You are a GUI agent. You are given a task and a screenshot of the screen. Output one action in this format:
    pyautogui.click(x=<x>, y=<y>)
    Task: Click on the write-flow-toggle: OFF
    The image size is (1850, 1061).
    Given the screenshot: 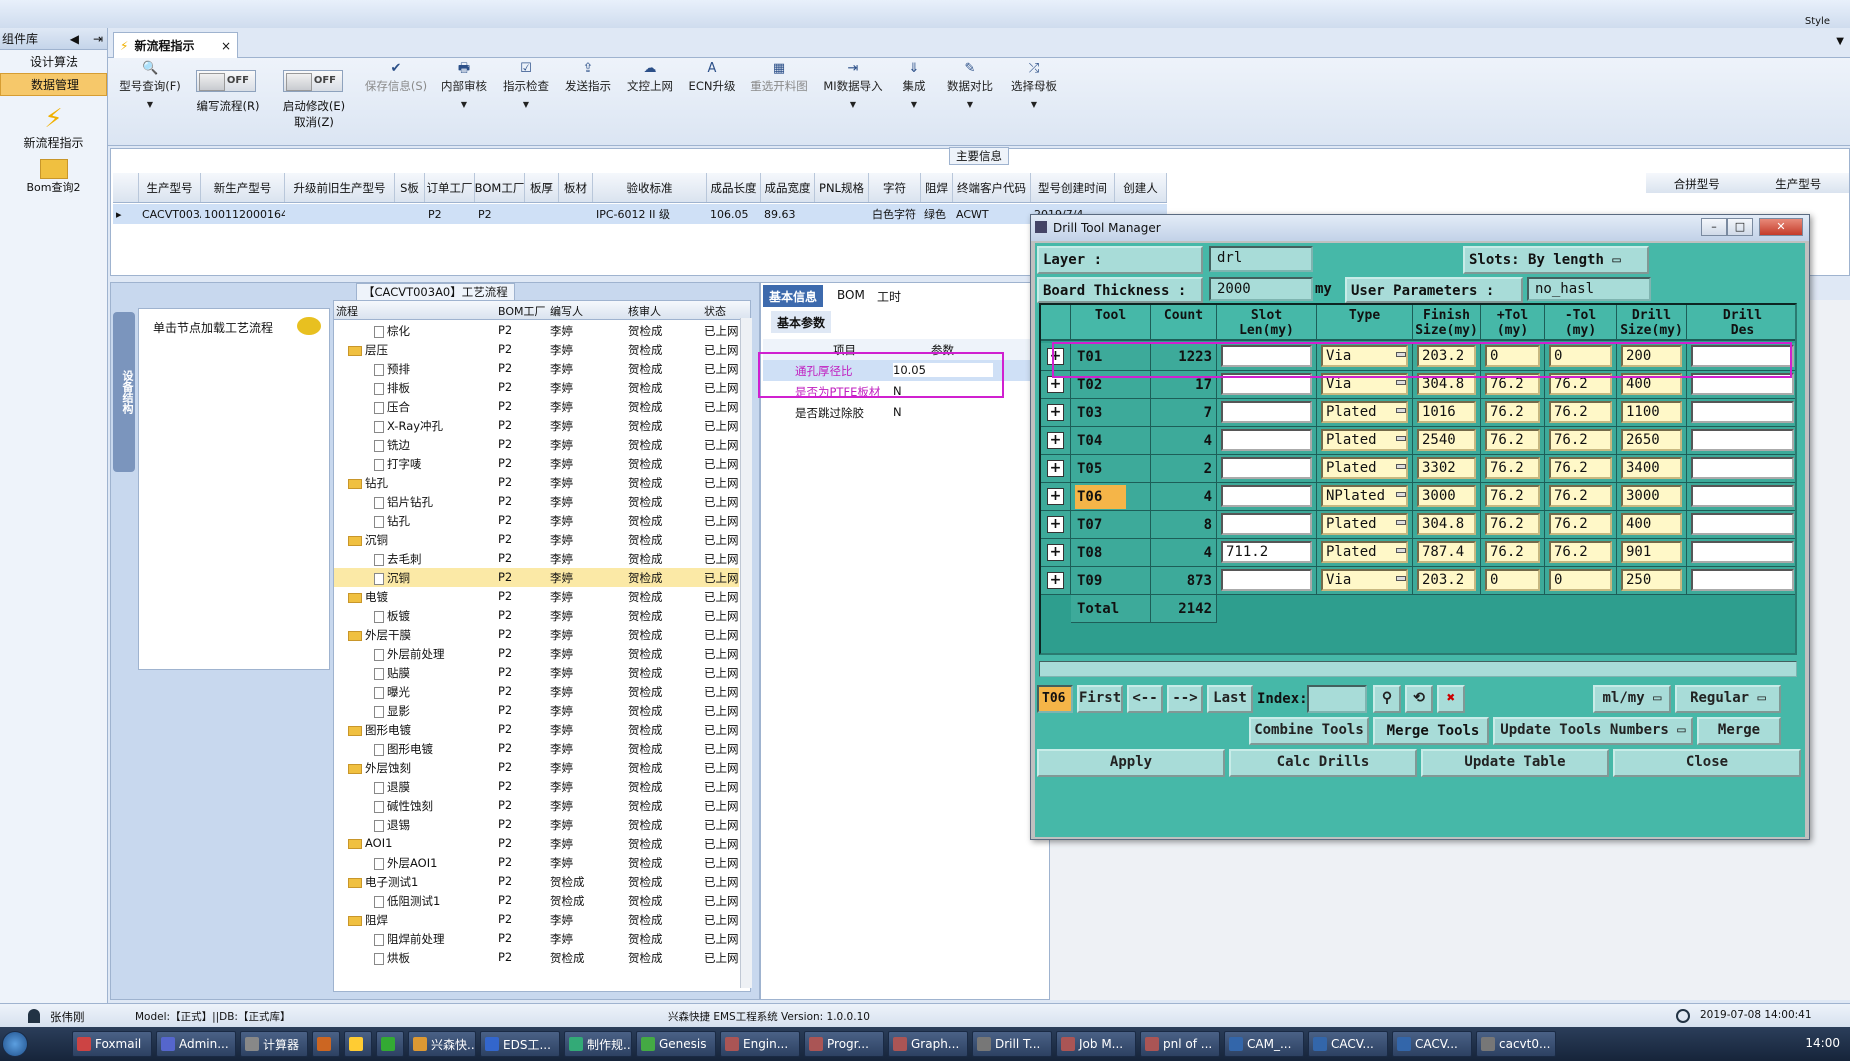 What is the action you would take?
    pyautogui.click(x=226, y=81)
    